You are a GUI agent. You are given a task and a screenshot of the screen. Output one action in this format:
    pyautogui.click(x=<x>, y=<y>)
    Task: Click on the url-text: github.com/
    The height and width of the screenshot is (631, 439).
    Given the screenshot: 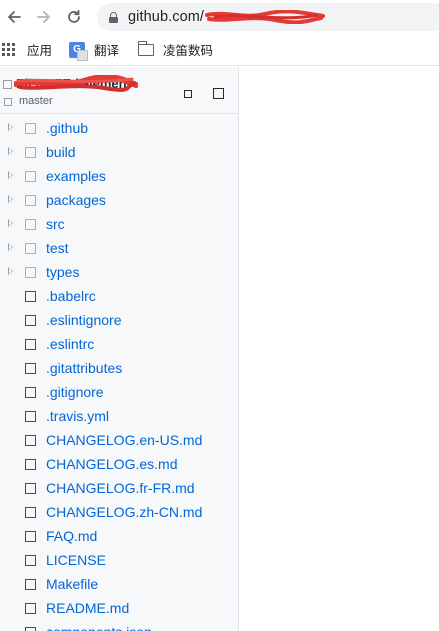 What is the action you would take?
    pyautogui.click(x=166, y=17)
    